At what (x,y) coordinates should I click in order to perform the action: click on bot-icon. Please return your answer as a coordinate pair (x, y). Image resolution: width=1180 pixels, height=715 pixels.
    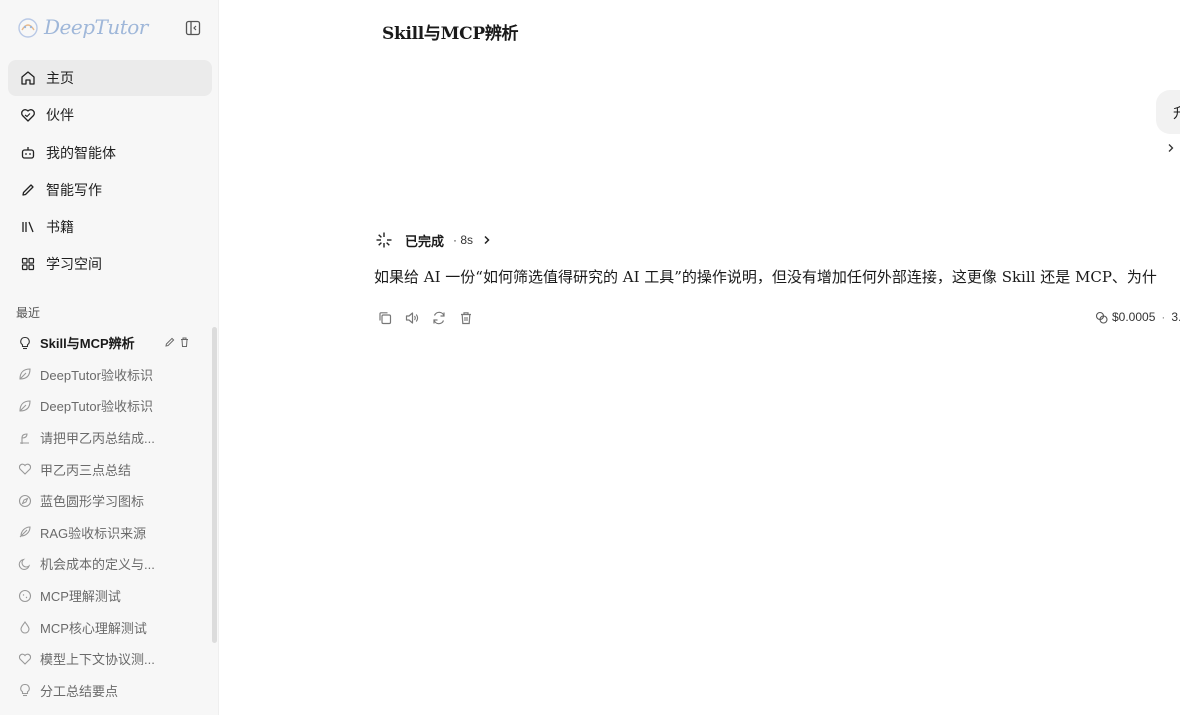
    Looking at the image, I should click on (28, 153).